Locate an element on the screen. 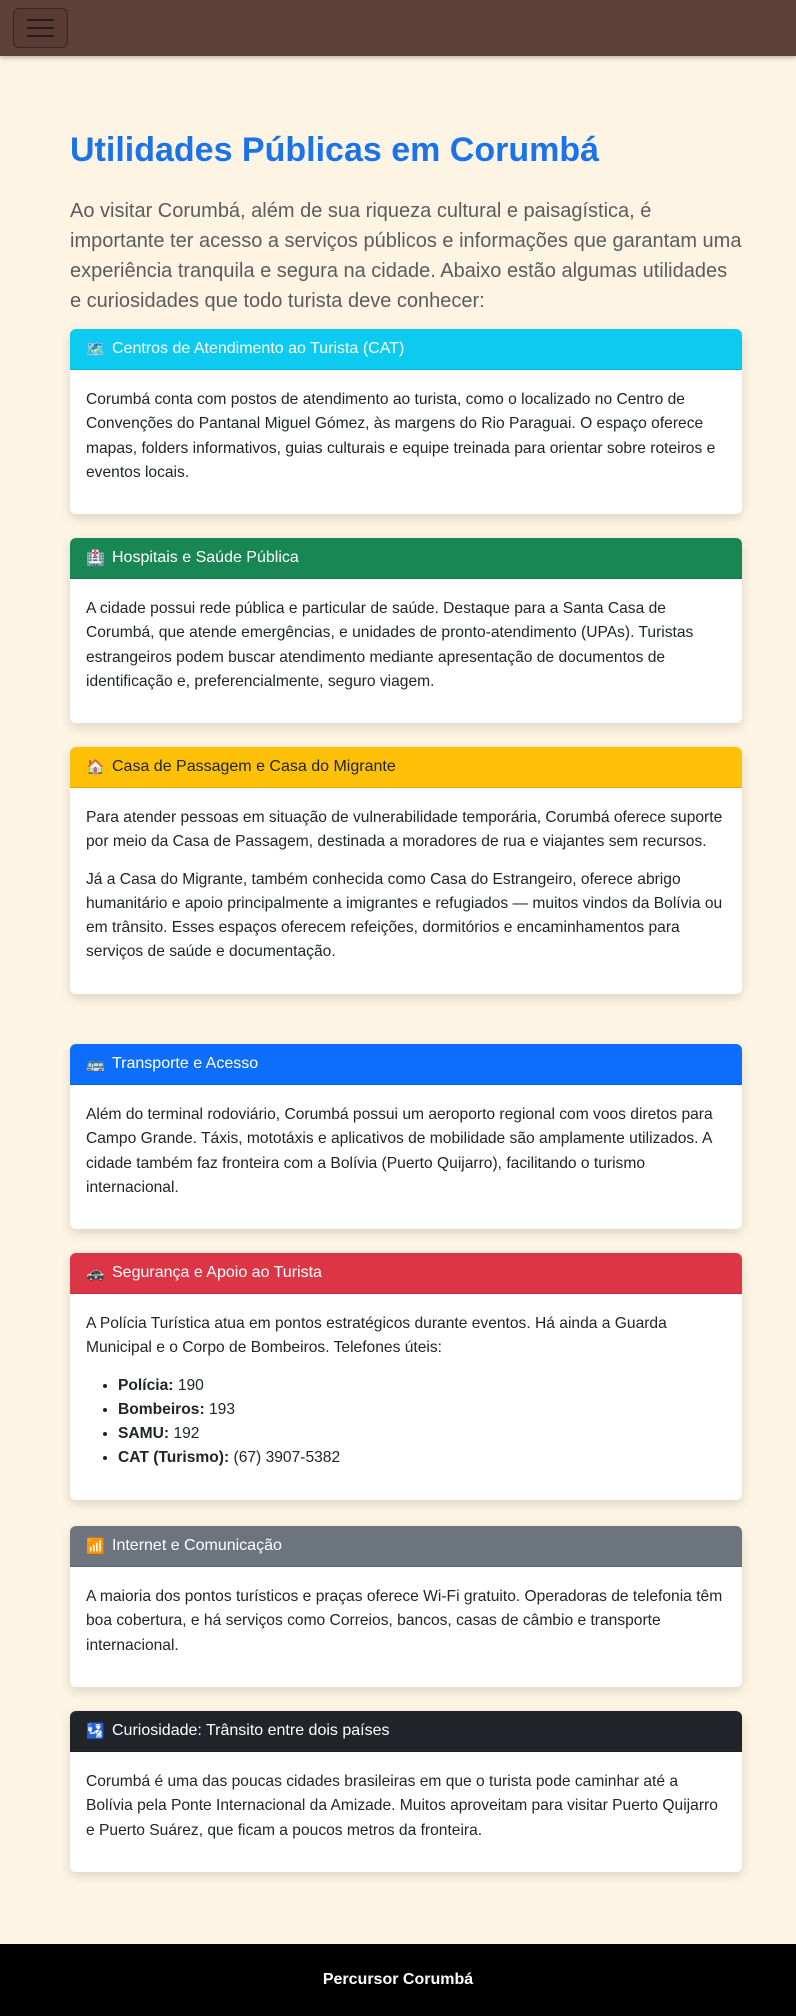 Image resolution: width=796 pixels, height=2016 pixels. card-title: Transporte e Acesso is located at coordinates (185, 1063).